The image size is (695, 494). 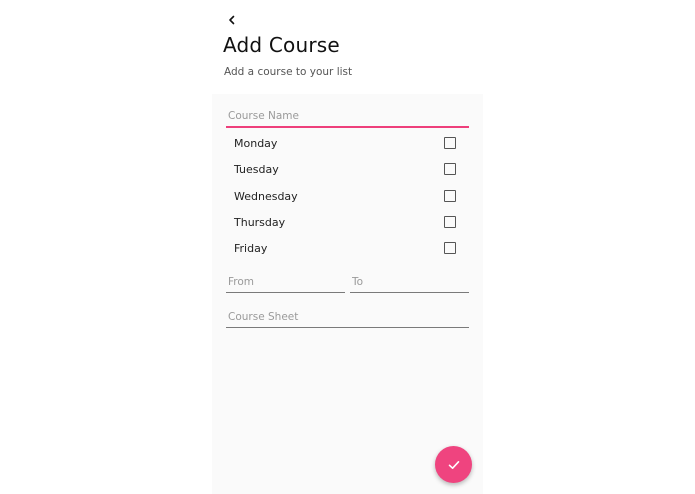 I want to click on friday-checkbox, so click(x=450, y=248).